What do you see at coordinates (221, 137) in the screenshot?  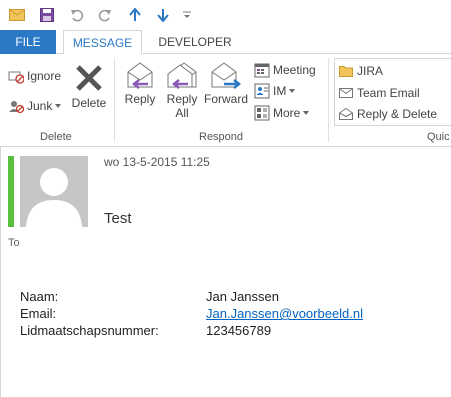 I see `respond-group-label: Respond` at bounding box center [221, 137].